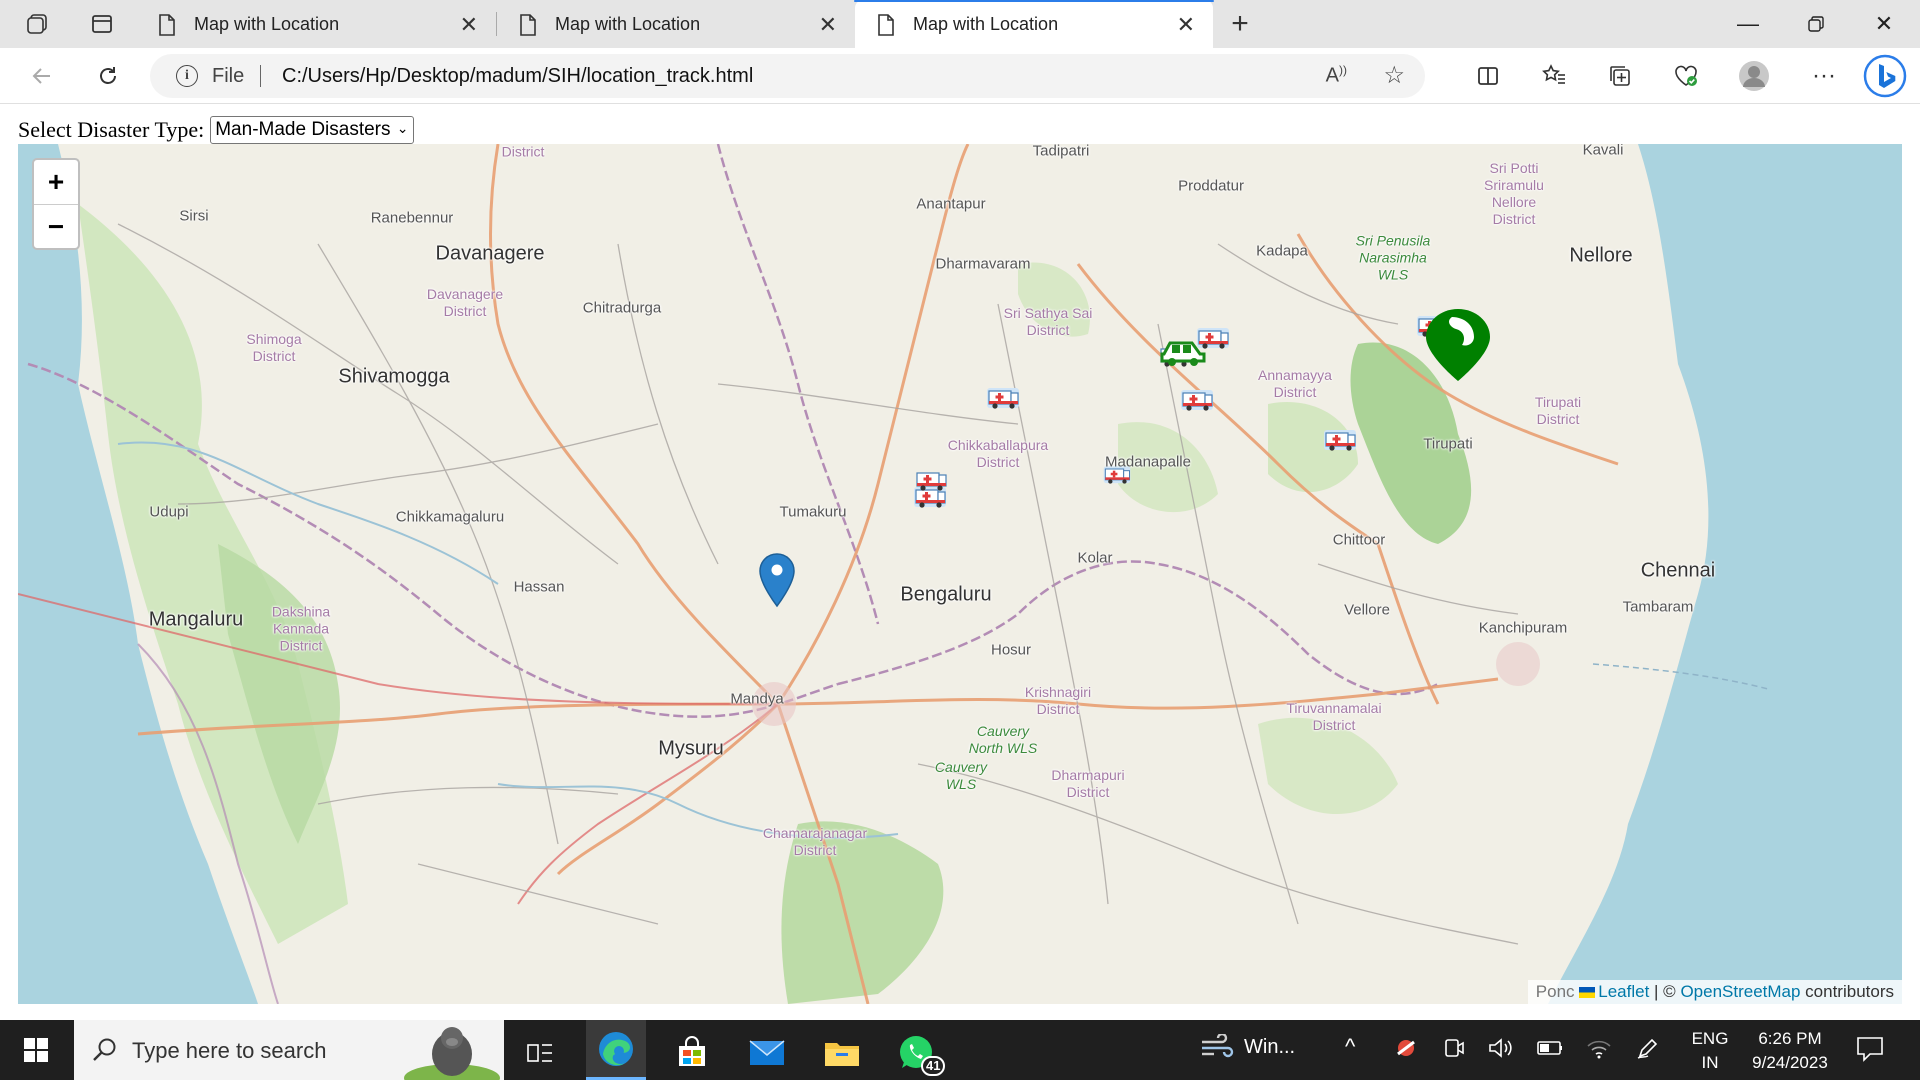 The image size is (1920, 1080). Describe the element at coordinates (274, 347) in the screenshot. I see `district-label: Shimoga District` at that location.